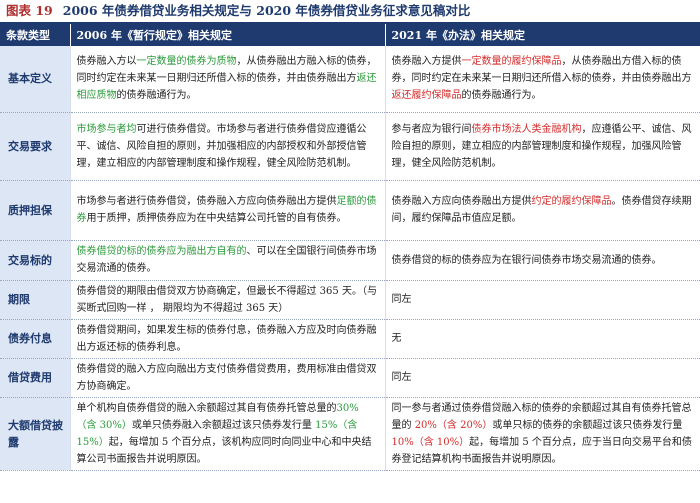  I want to click on table-header-row: 条款类型 2006 年《暂行规定》相关规定 2021 年《办法》相关规定, so click(350, 35).